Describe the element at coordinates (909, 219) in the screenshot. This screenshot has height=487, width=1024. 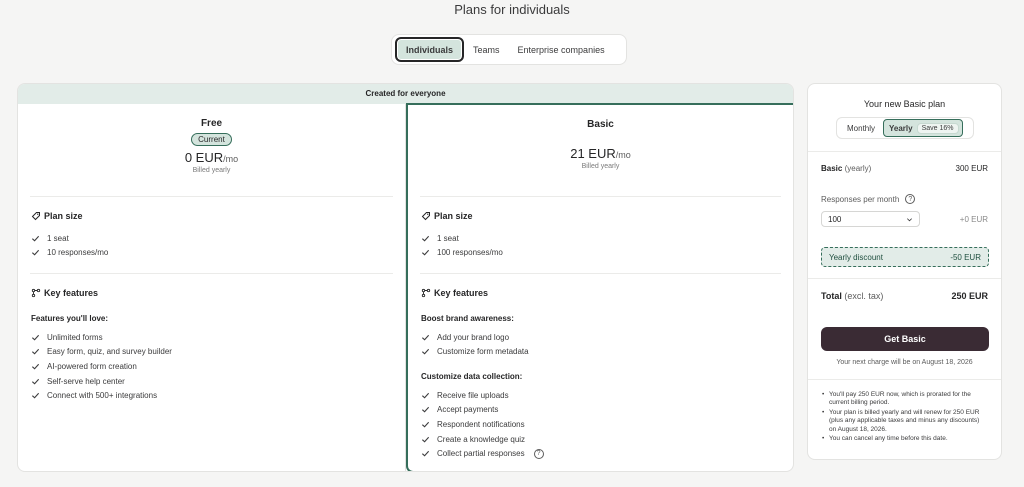
I see `chevron-down-icon` at that location.